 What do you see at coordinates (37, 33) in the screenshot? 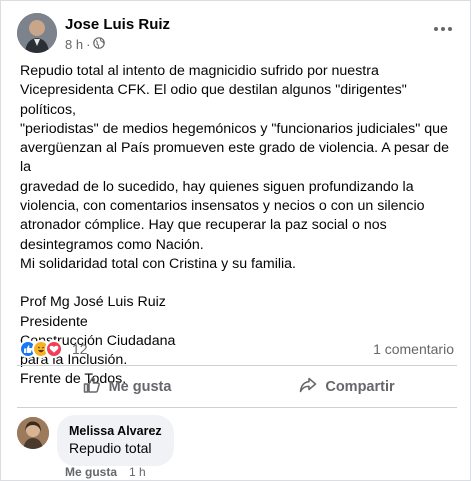
I see `author-avatar` at bounding box center [37, 33].